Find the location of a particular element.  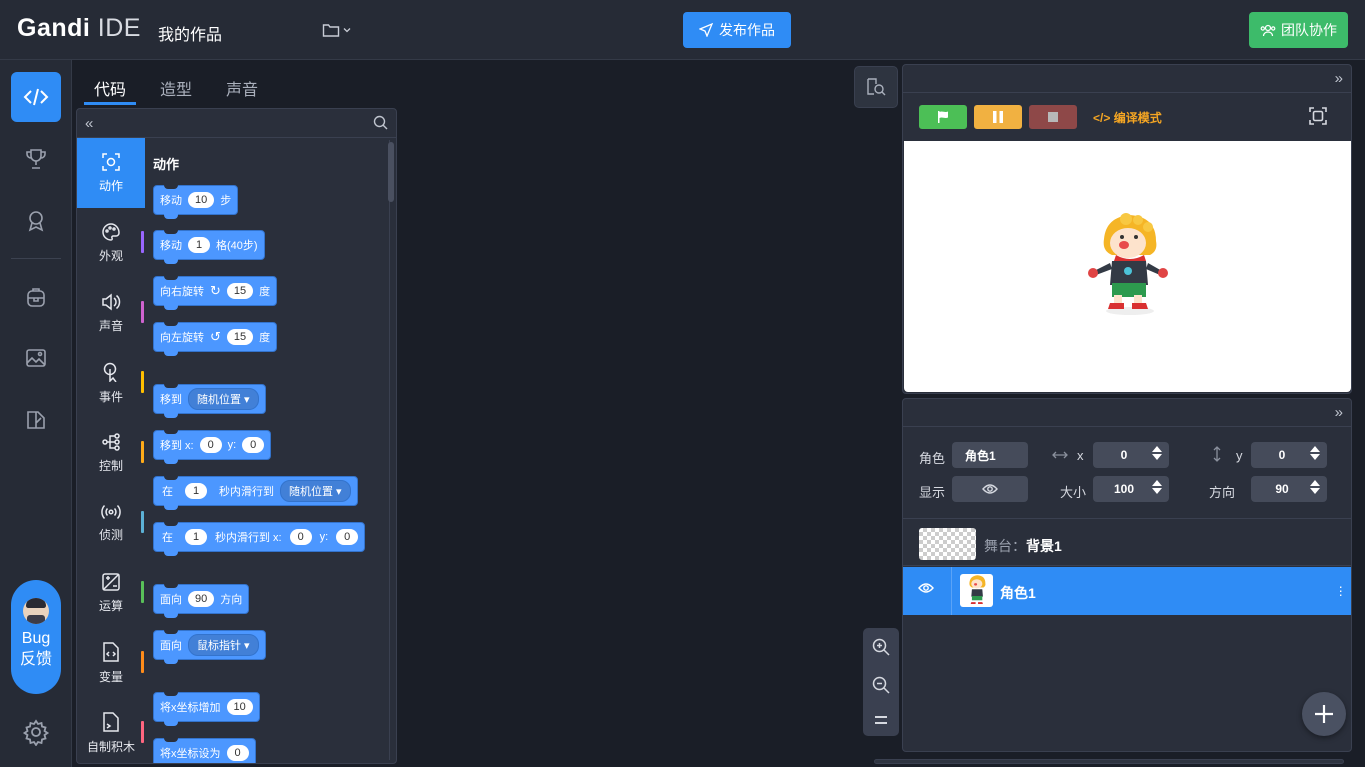

palette-icon is located at coordinates (111, 231).